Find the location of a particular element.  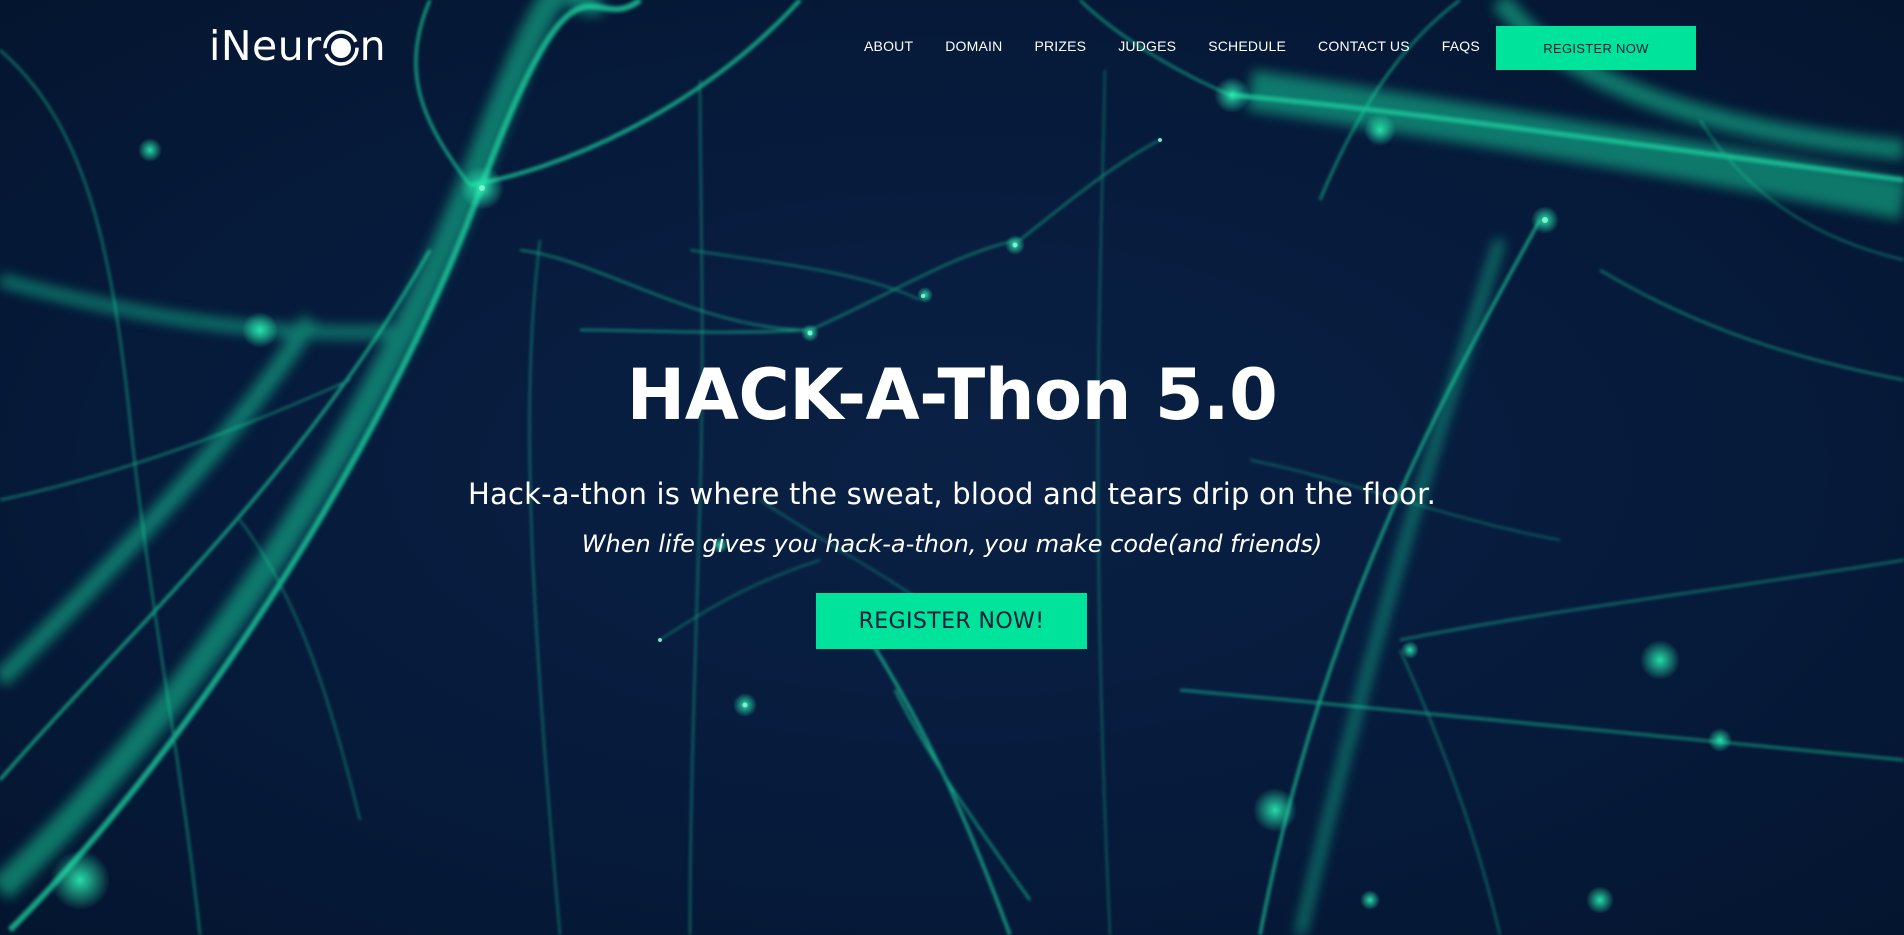

logo-text-end: n is located at coordinates (373, 45).